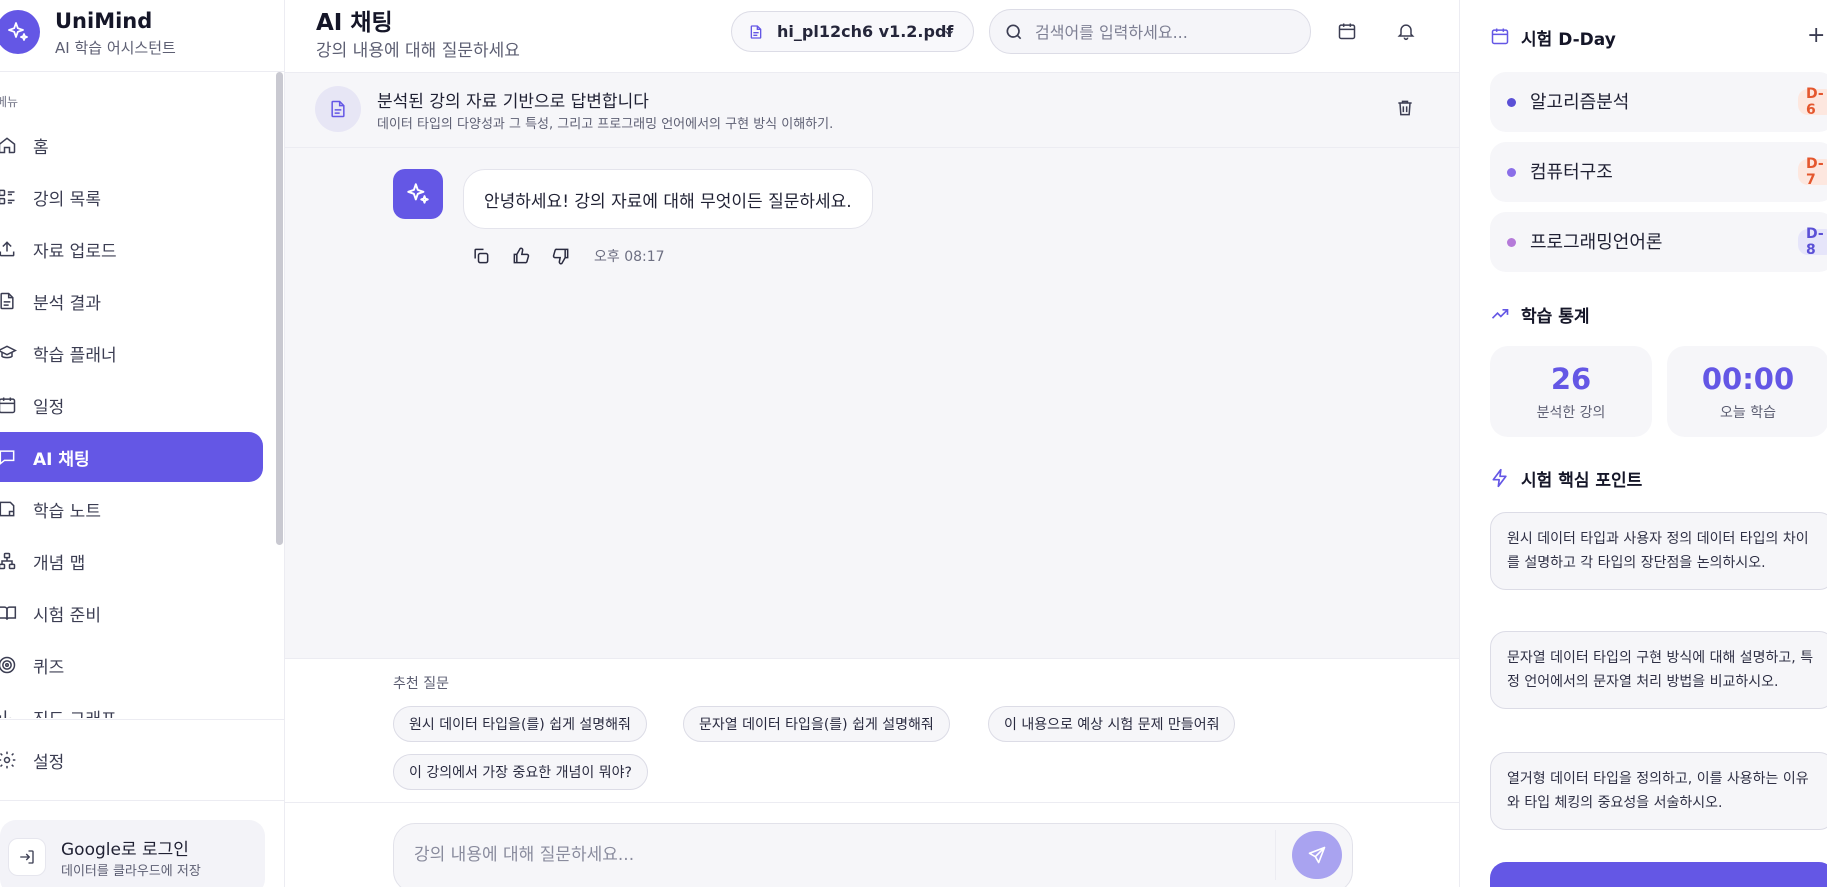 Image resolution: width=1827 pixels, height=887 pixels. What do you see at coordinates (132, 853) in the screenshot?
I see `google-login-button: Google로 로그인 데이터를 클라우드에 저장` at bounding box center [132, 853].